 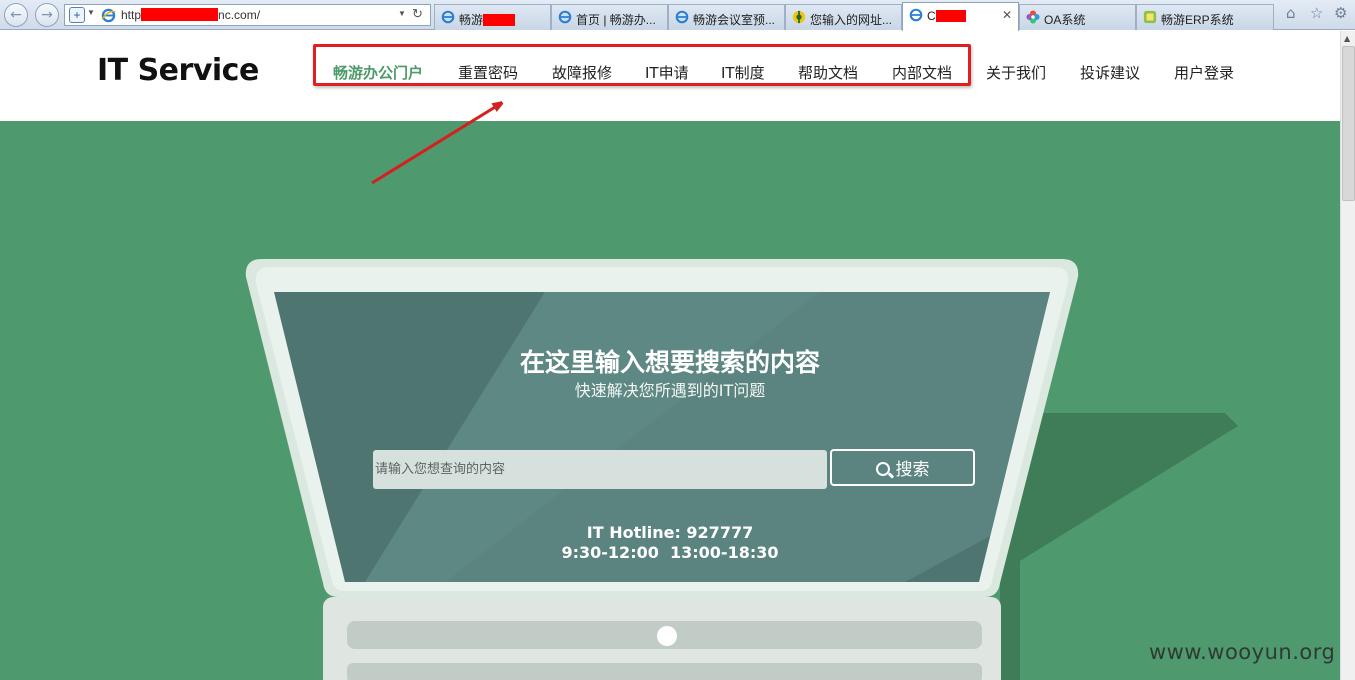 What do you see at coordinates (1348, 123) in the screenshot?
I see `scrollbar-thumb` at bounding box center [1348, 123].